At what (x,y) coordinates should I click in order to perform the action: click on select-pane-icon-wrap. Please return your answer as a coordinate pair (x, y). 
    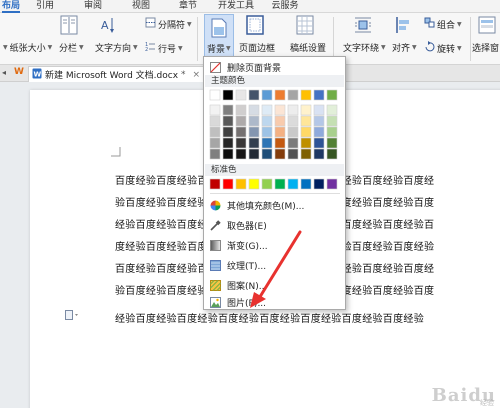
    Looking at the image, I should click on (487, 25).